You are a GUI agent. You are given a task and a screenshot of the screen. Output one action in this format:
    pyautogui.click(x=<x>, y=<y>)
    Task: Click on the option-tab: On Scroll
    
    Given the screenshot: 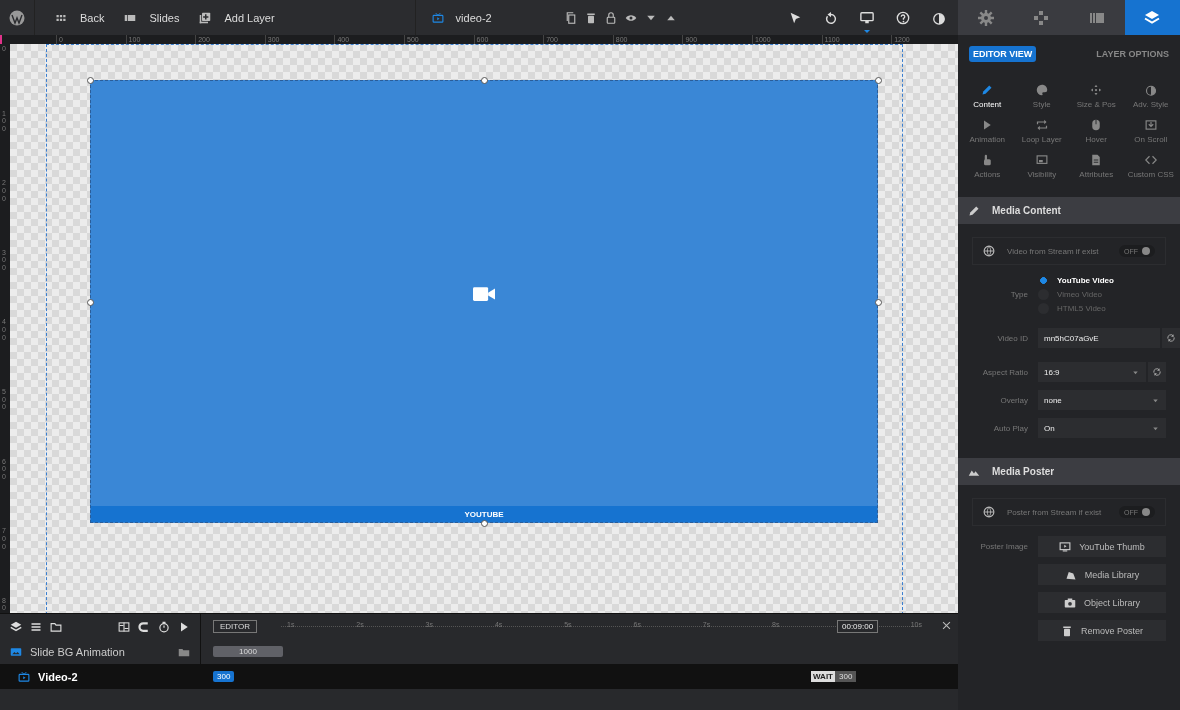 What is the action you would take?
    pyautogui.click(x=1150, y=131)
    